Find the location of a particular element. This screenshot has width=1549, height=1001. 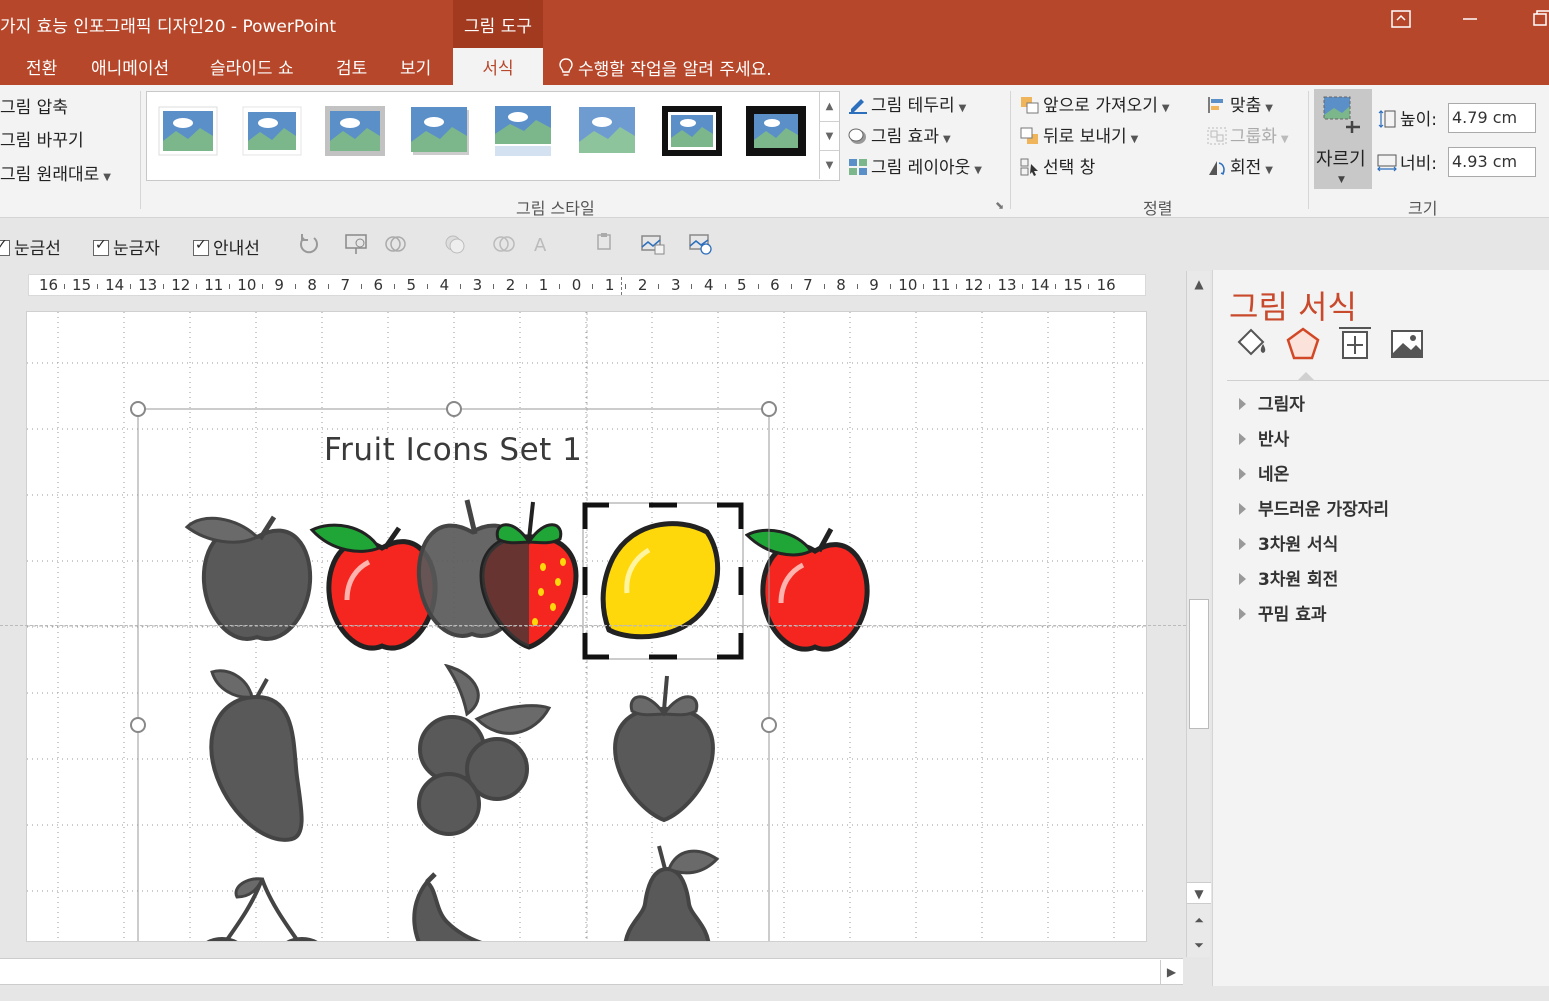

tell-me-text: 수행할 작업을 알려 주세요. is located at coordinates (675, 70).